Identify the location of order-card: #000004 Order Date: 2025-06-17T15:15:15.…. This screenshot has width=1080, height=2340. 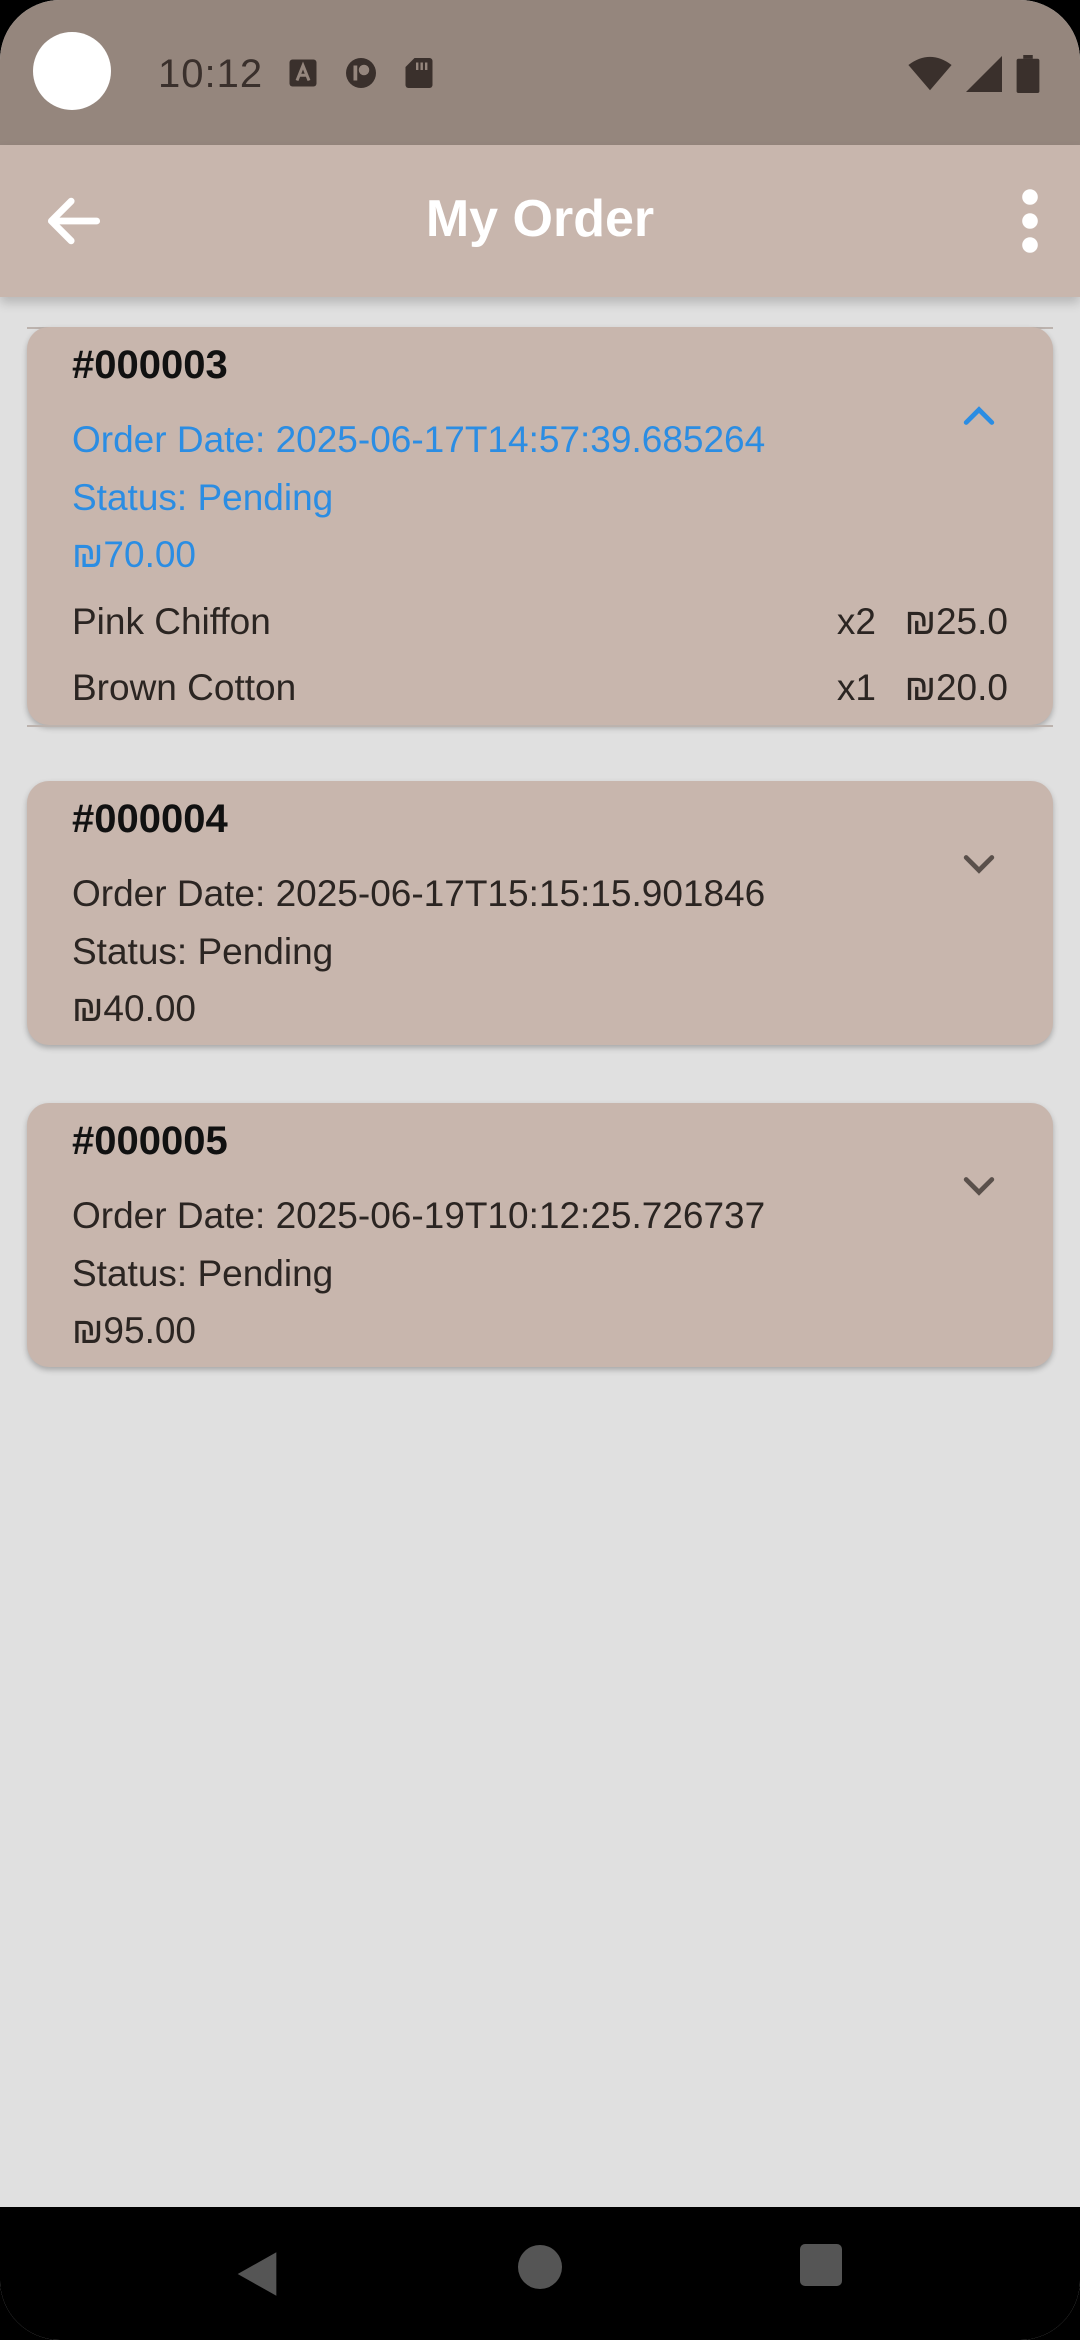
(540, 913).